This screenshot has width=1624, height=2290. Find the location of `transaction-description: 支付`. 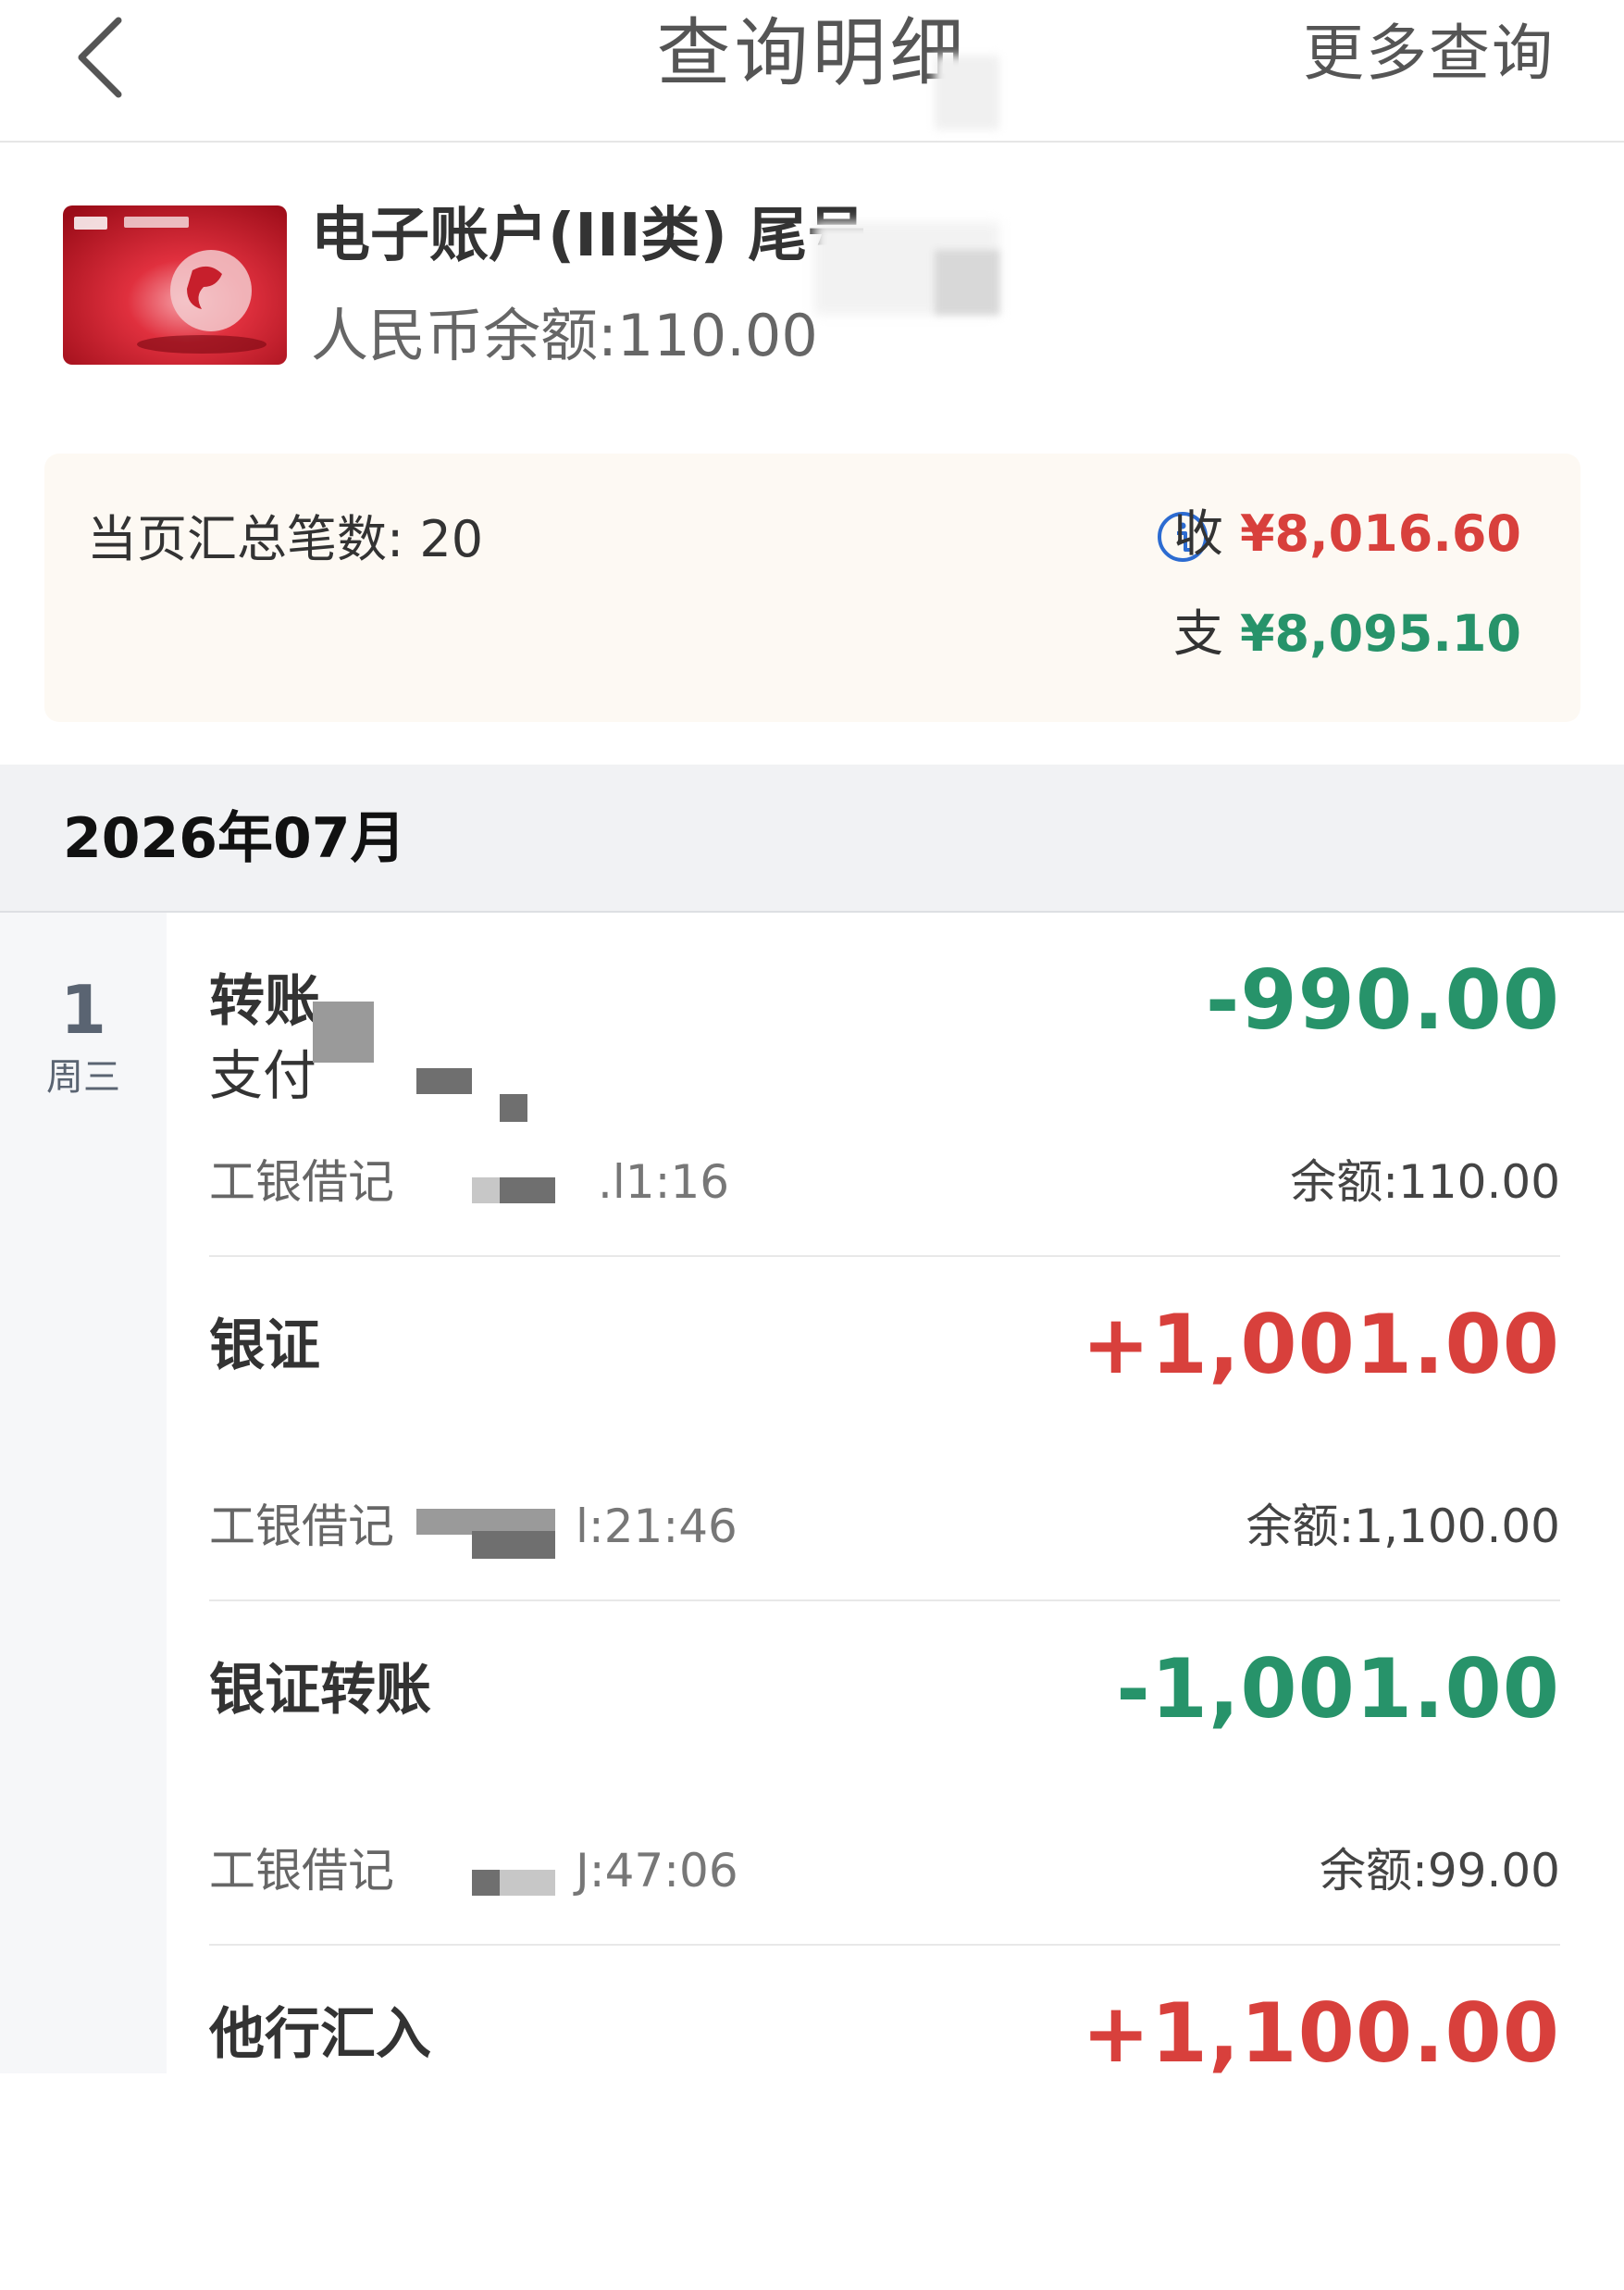

transaction-description: 支付 is located at coordinates (263, 1076).